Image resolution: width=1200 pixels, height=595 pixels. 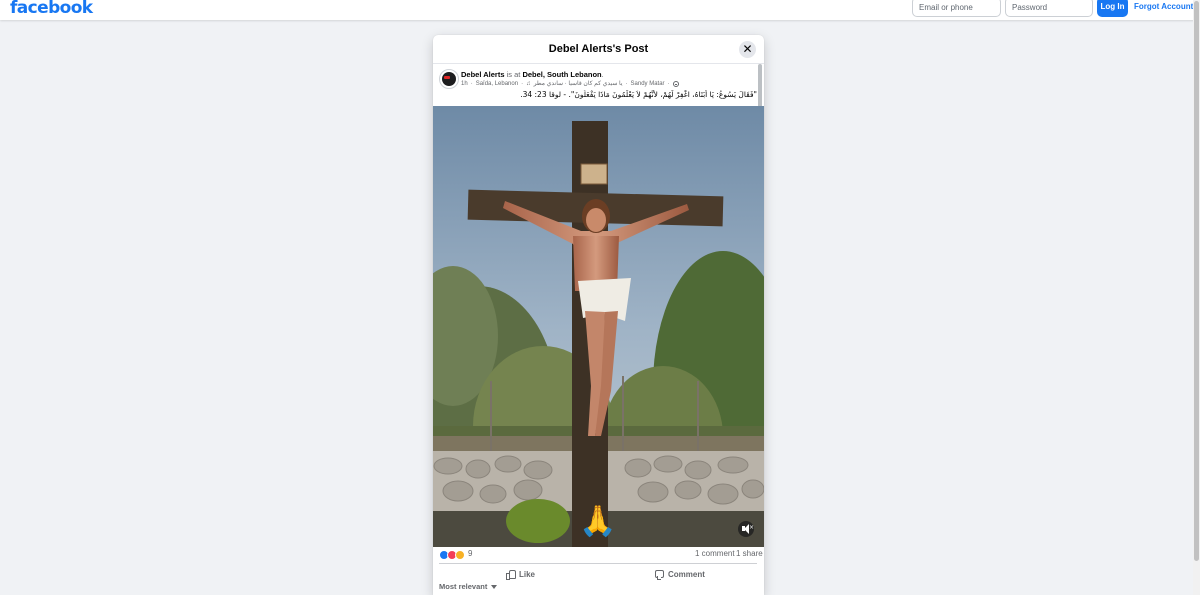 I want to click on thumbs-up-icon, so click(x=511, y=575).